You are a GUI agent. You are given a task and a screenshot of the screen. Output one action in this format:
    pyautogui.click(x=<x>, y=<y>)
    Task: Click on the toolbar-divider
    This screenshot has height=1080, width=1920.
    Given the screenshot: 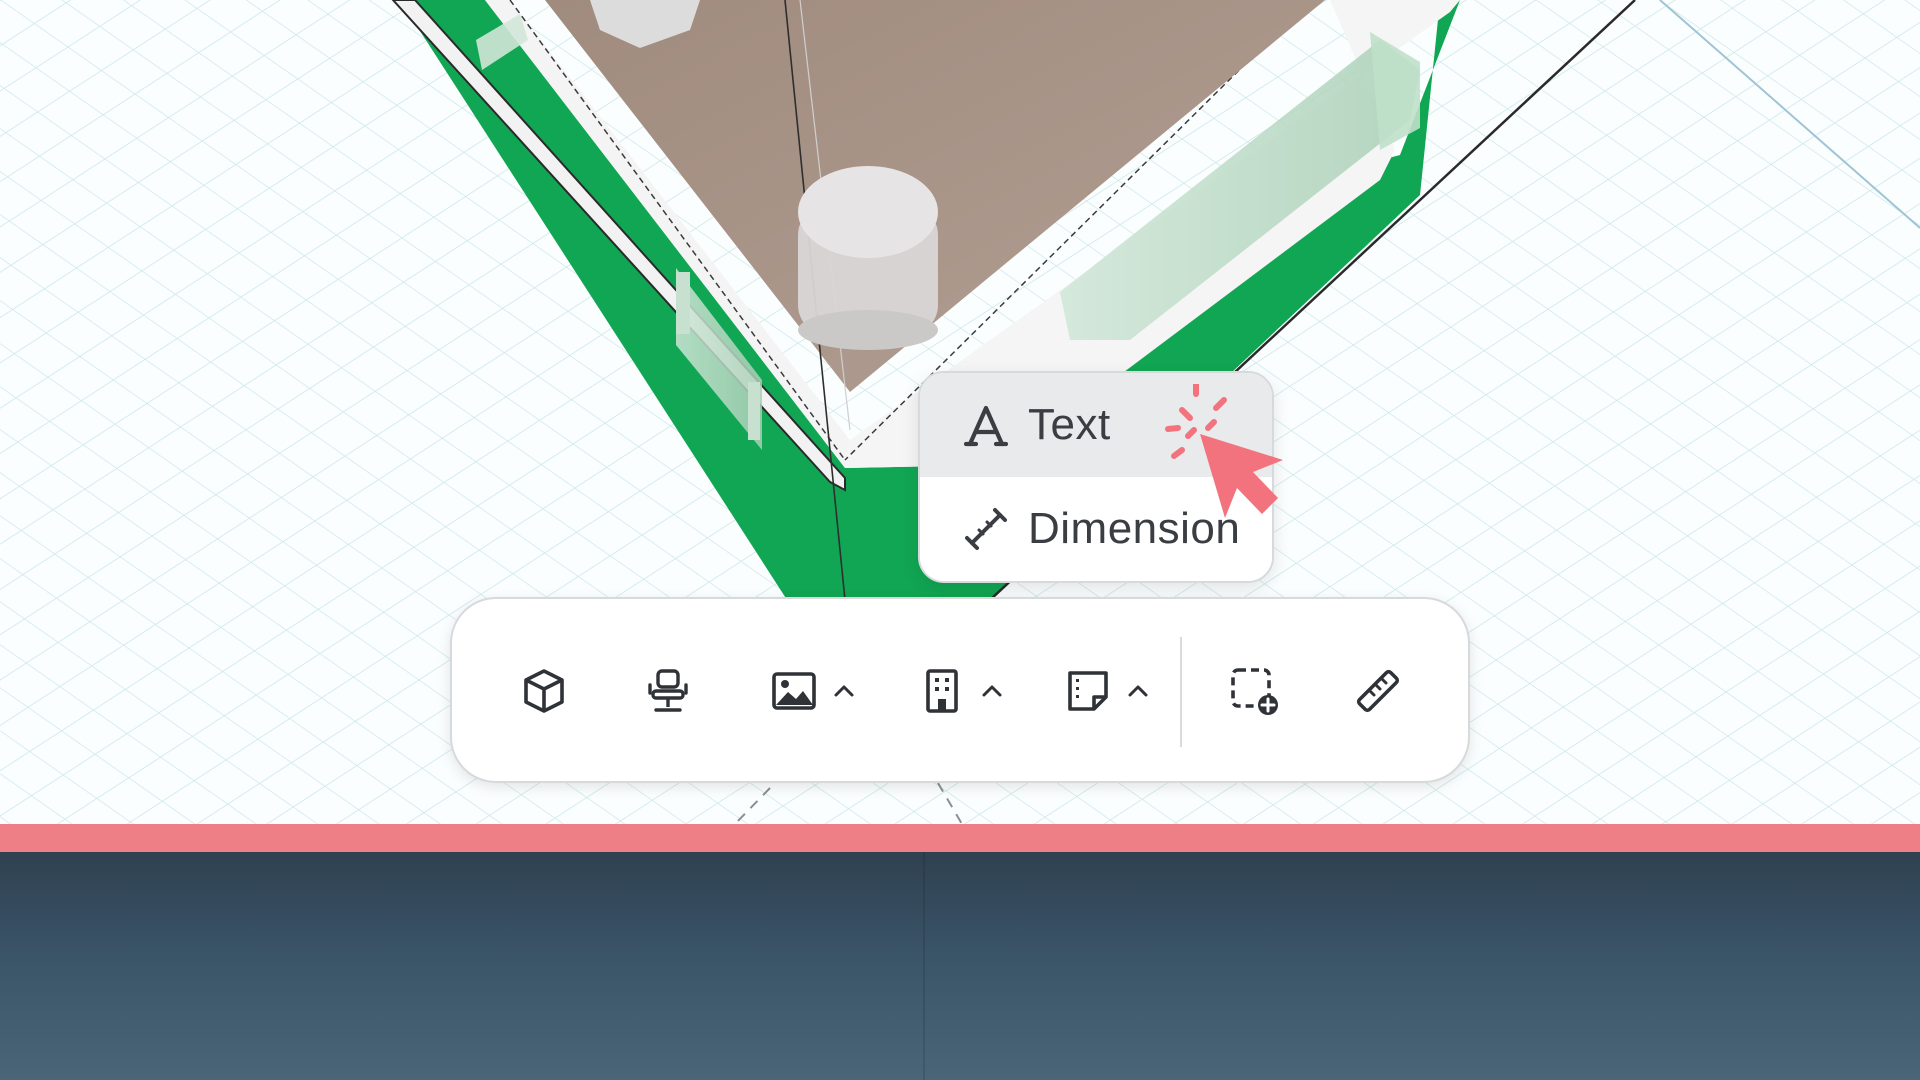 What is the action you would take?
    pyautogui.click(x=1181, y=692)
    